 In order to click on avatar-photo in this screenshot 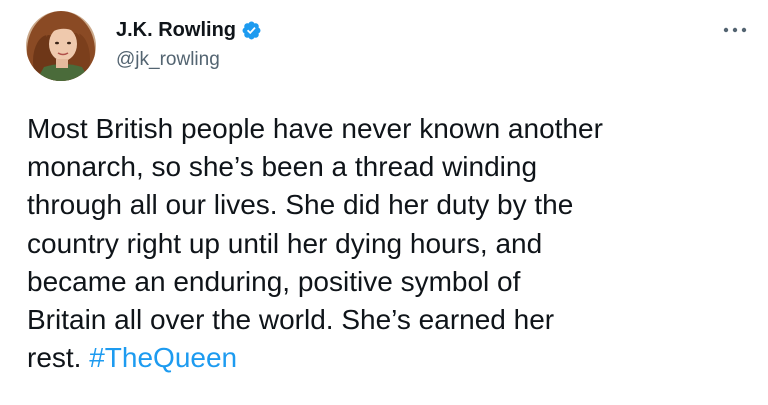, I will do `click(61, 46)`.